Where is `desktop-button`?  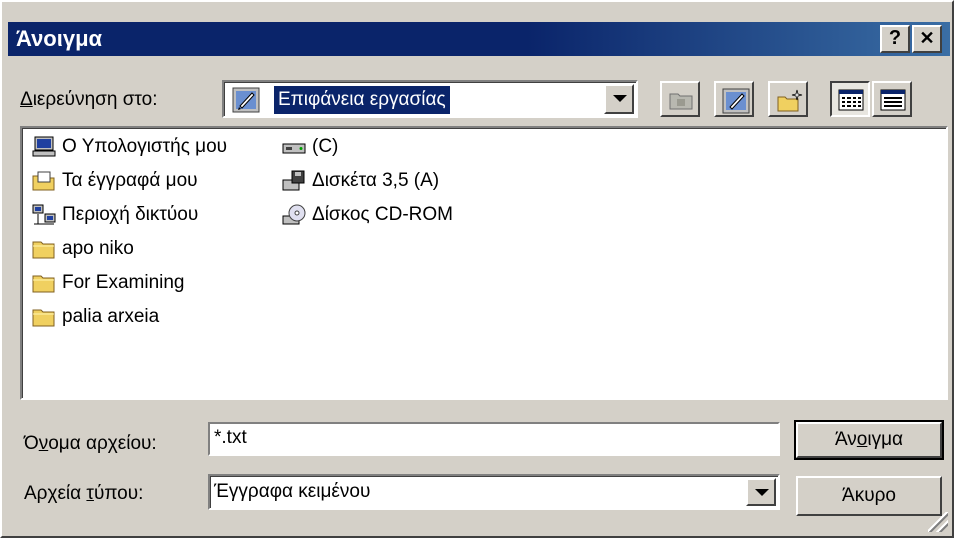
desktop-button is located at coordinates (734, 99).